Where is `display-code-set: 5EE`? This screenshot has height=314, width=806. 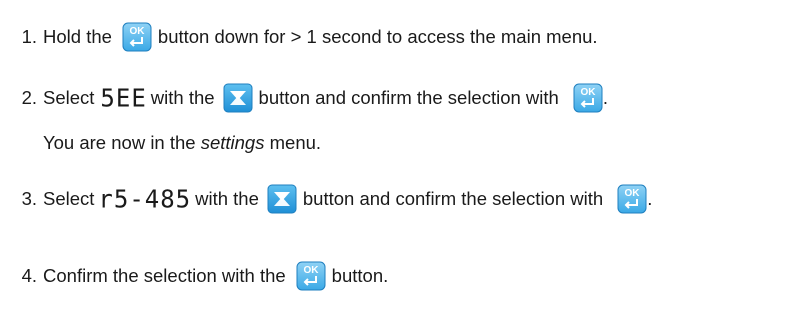 display-code-set: 5EE is located at coordinates (123, 98).